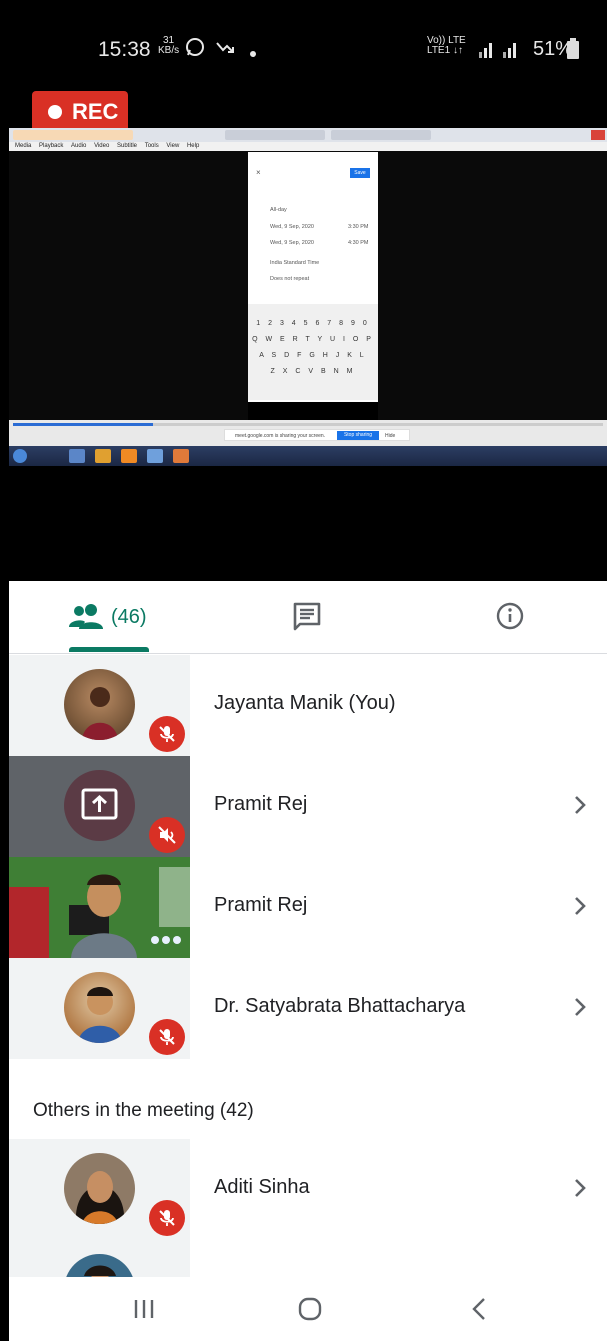  I want to click on phone-start-time: 3:30 PM, so click(358, 227).